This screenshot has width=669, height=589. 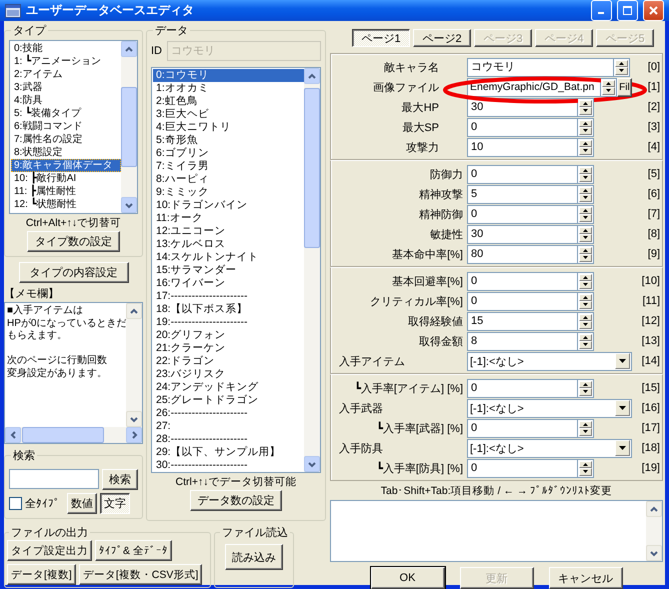 I want to click on search-button: 検索, so click(x=120, y=479).